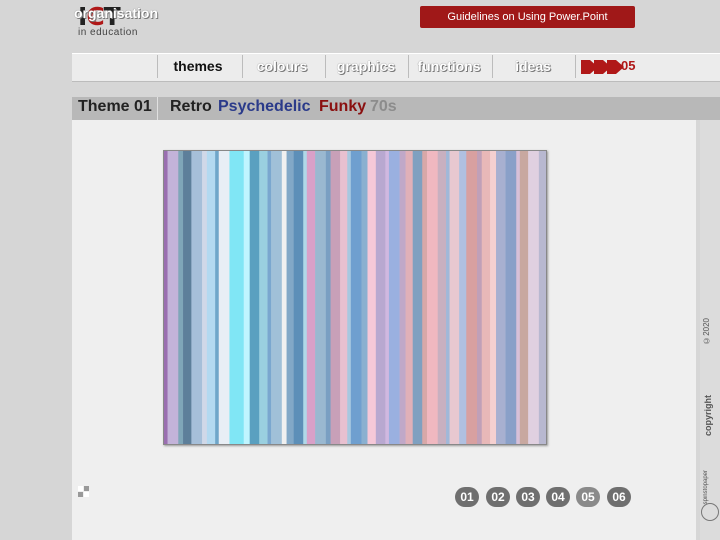  What do you see at coordinates (366, 66) in the screenshot?
I see `nav-item-graphics: graphics` at bounding box center [366, 66].